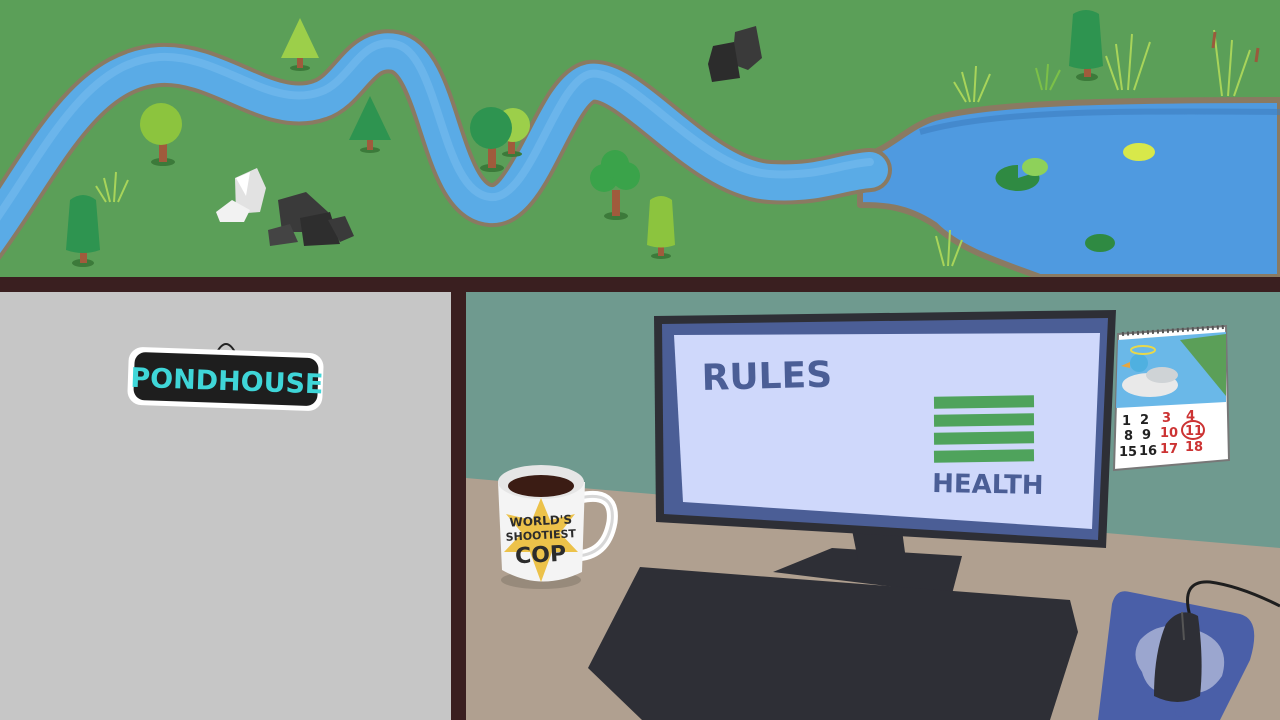 The height and width of the screenshot is (720, 1280). Describe the element at coordinates (225, 377) in the screenshot. I see `pondhouse-sign: PONDHOUSE` at that location.